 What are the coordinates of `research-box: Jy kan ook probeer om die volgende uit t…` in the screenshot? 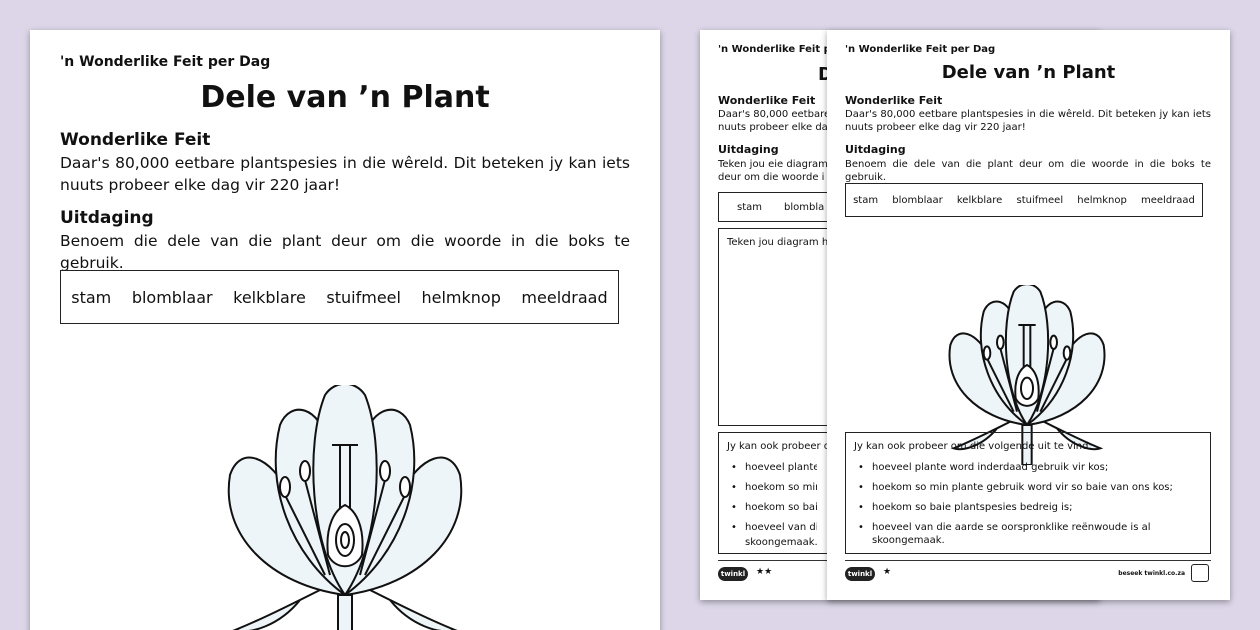 It's located at (1028, 493).